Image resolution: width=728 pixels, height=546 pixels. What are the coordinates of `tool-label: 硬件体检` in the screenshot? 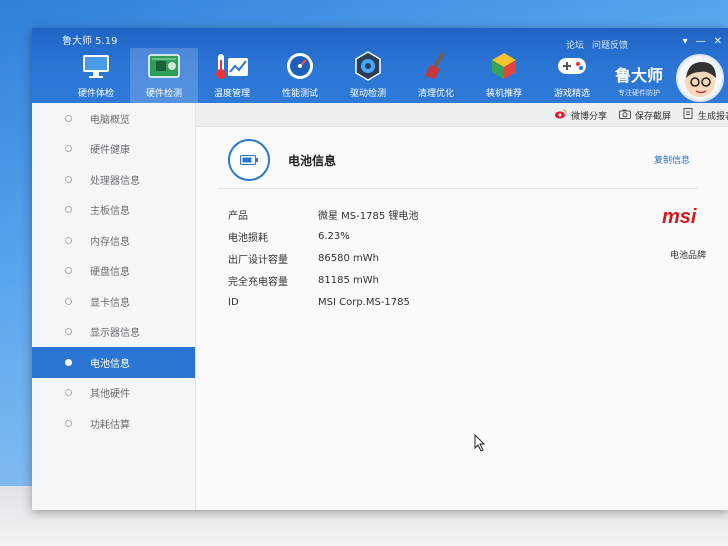 It's located at (95, 94).